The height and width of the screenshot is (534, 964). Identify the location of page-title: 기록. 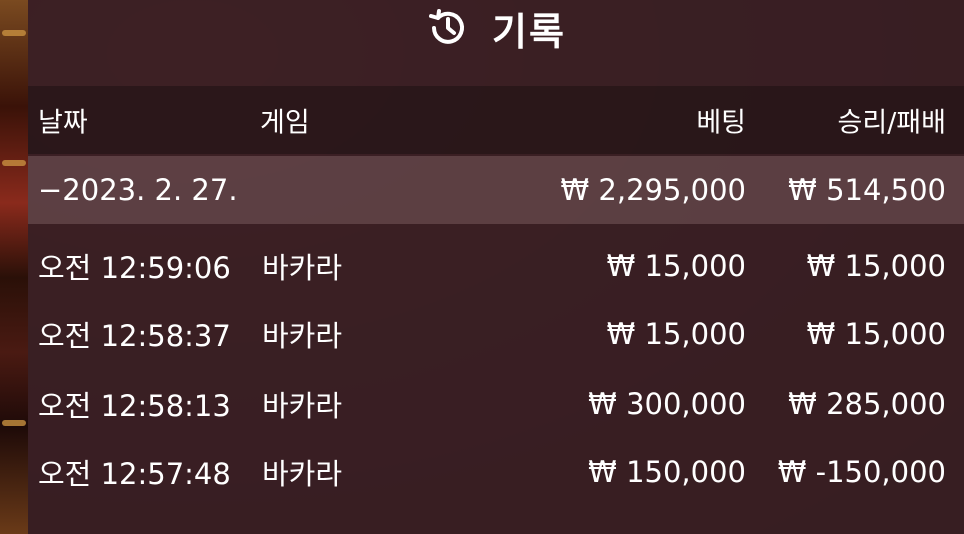
(529, 31).